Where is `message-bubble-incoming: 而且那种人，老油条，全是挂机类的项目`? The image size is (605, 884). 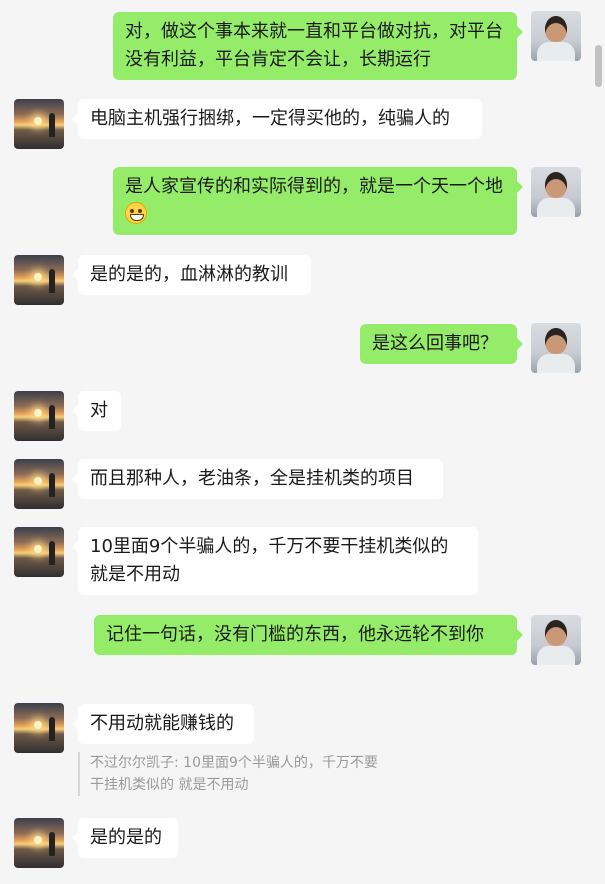 message-bubble-incoming: 而且那种人，老油条，全是挂机类的项目 is located at coordinates (257, 479).